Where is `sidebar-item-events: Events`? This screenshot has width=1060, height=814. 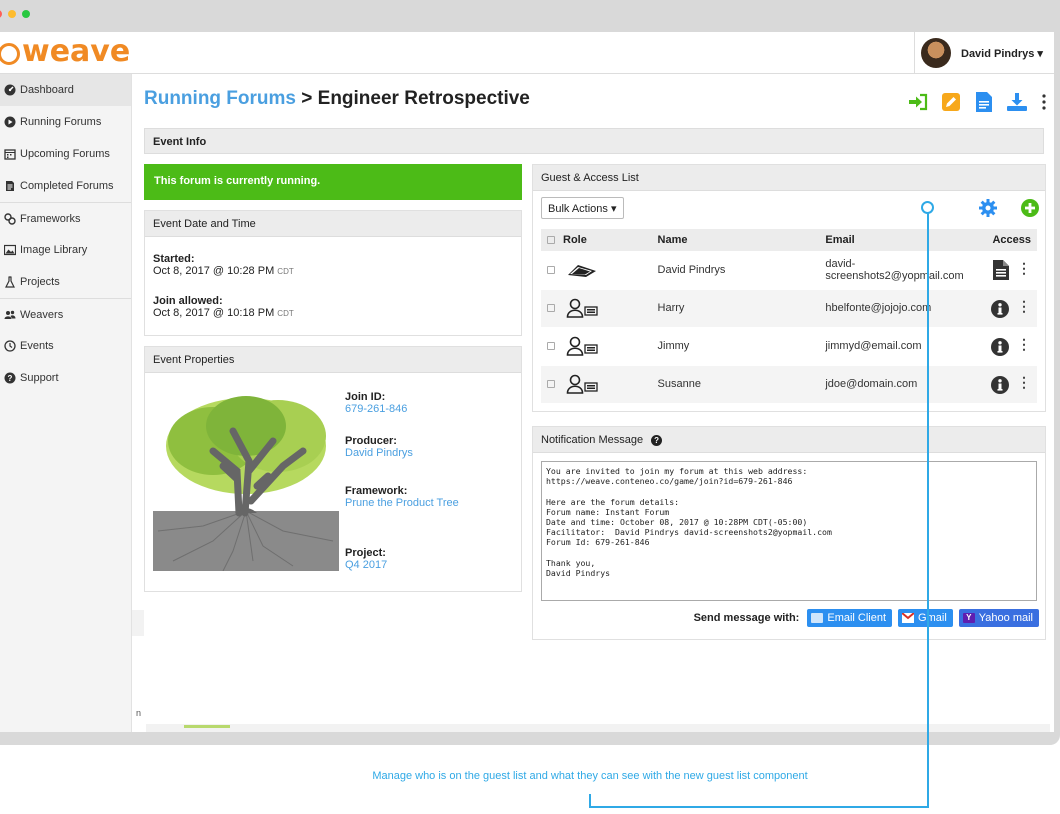 sidebar-item-events: Events is located at coordinates (65, 346).